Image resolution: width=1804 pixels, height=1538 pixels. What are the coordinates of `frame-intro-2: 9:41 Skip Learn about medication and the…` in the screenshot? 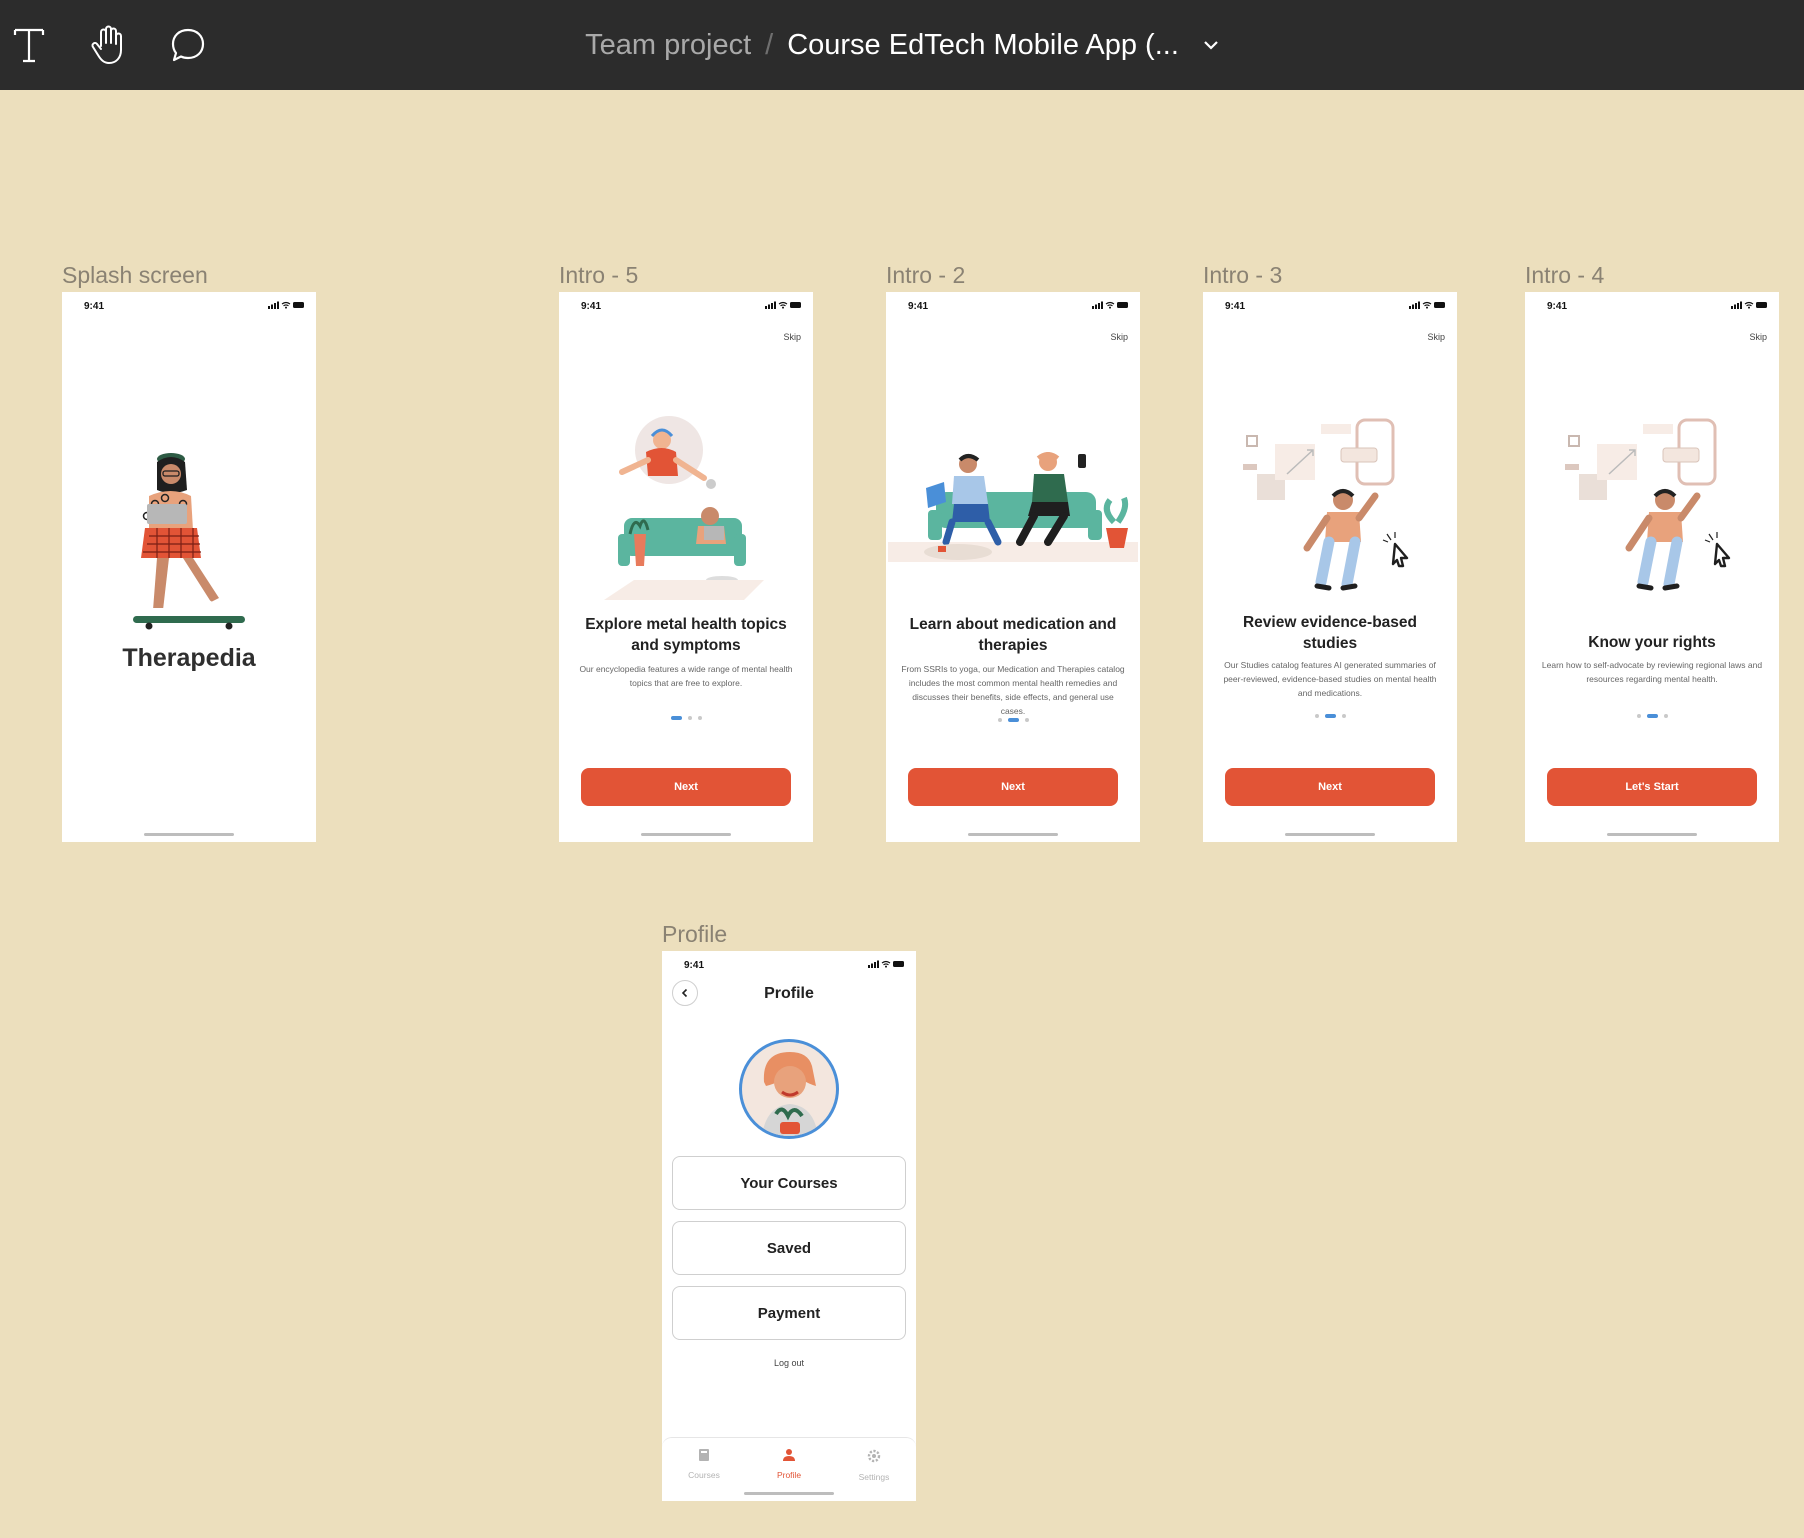 It's located at (1013, 567).